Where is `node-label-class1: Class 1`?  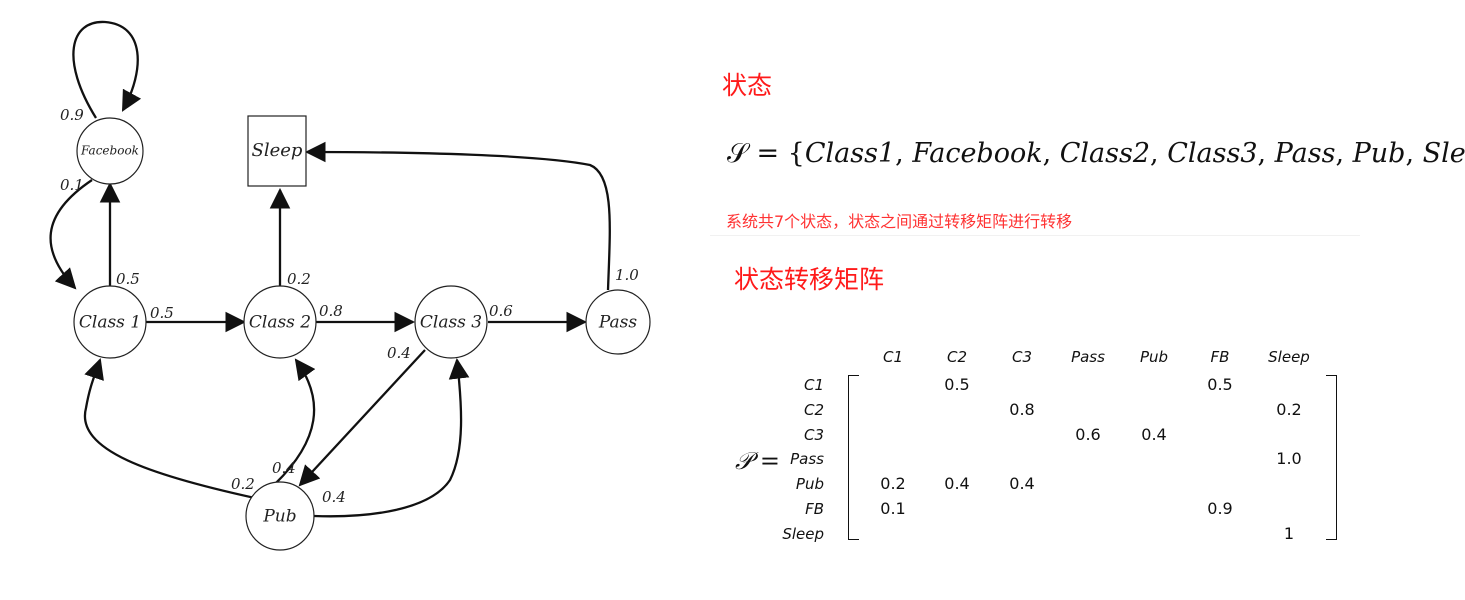
node-label-class1: Class 1 is located at coordinates (110, 323).